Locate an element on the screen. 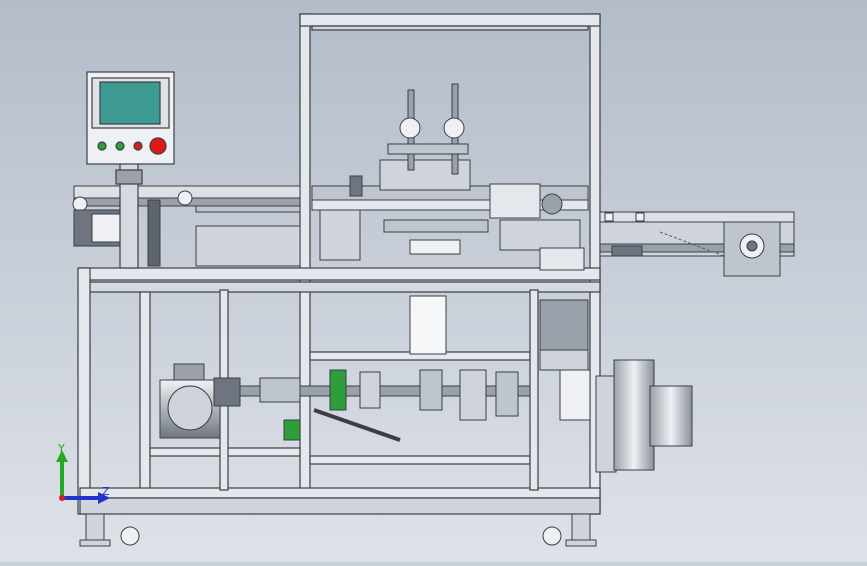 Image resolution: width=867 pixels, height=566 pixels. lower-frame-top-beam is located at coordinates (340, 274).